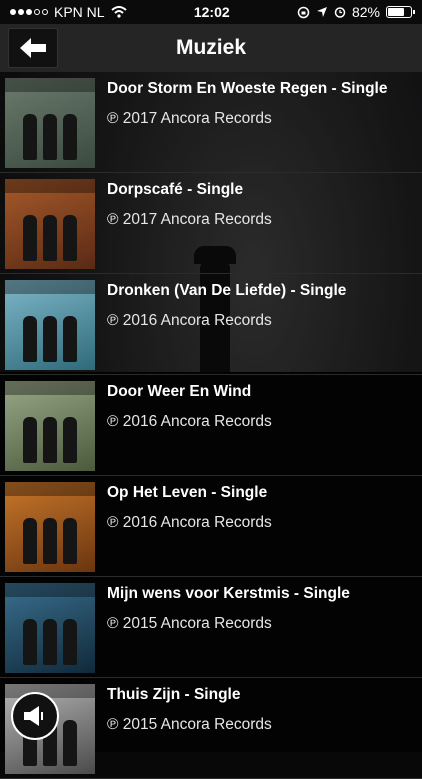 The image size is (422, 779). What do you see at coordinates (29, 12) in the screenshot?
I see `signal-icon` at bounding box center [29, 12].